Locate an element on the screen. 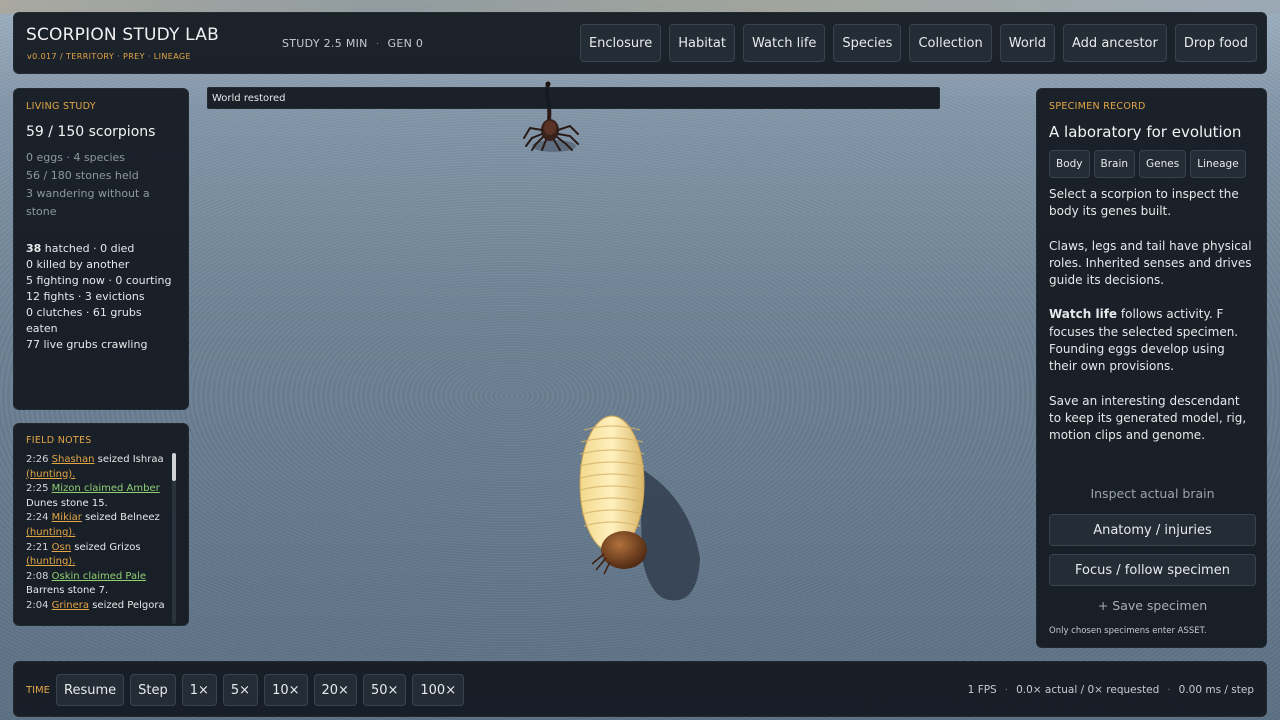  grubs-line: 77 live grubs crawling is located at coordinates (87, 344).